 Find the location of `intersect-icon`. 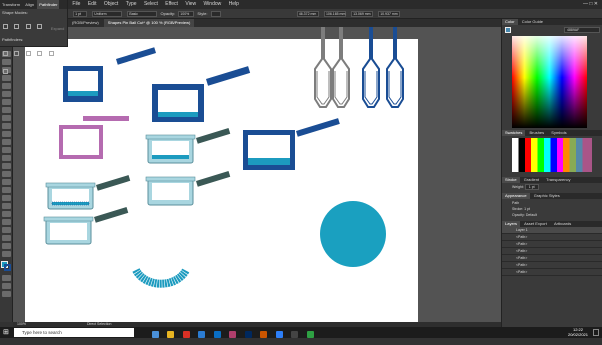

intersect-icon is located at coordinates (28, 26).